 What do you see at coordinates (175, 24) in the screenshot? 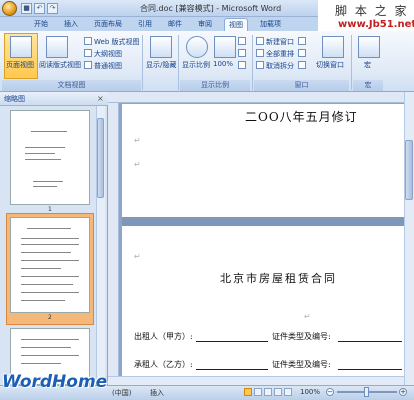
I see `tab-mailings: 邮件` at bounding box center [175, 24].